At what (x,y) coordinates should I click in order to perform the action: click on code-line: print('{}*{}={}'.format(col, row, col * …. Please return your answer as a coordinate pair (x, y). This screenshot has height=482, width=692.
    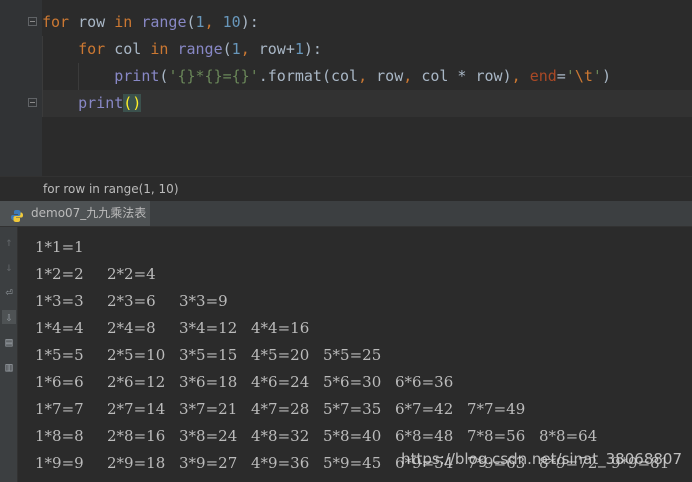
    Looking at the image, I should click on (326, 76).